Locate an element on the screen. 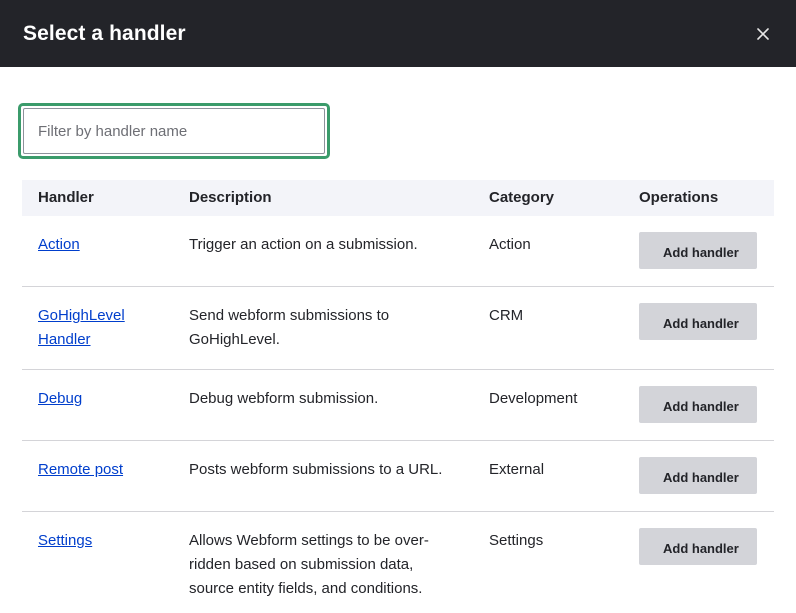  category-cell: External is located at coordinates (548, 476).